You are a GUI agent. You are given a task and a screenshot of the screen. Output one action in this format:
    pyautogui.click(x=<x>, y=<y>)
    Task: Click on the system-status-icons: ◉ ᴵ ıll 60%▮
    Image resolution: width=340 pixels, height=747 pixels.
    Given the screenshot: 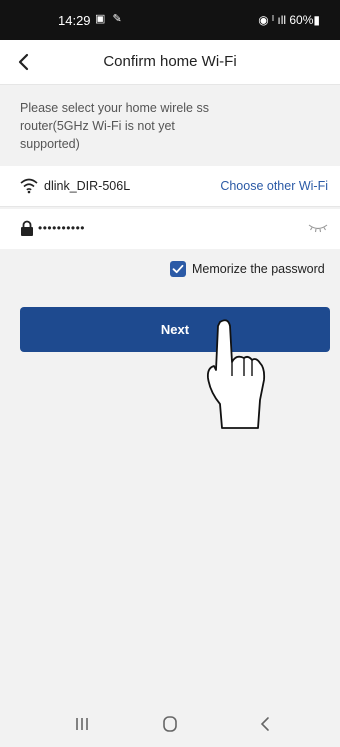 What is the action you would take?
    pyautogui.click(x=289, y=20)
    